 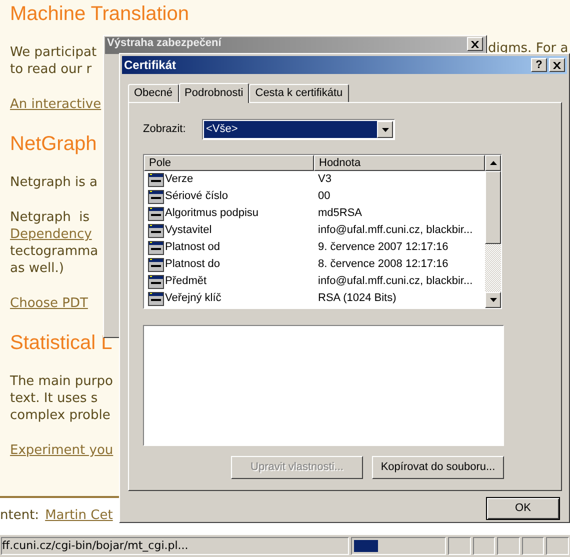 I want to click on window-title: Certifikát, so click(x=150, y=65).